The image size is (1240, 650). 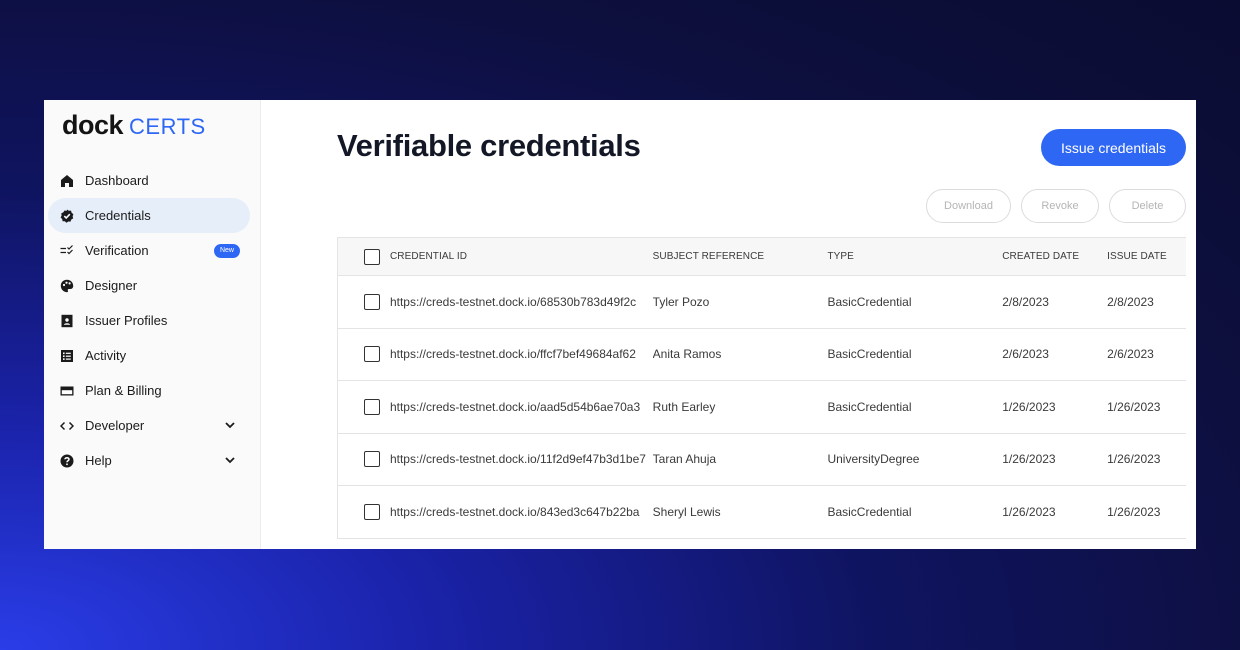 I want to click on sidebar-item-dashboard: Dashboard, so click(x=149, y=180).